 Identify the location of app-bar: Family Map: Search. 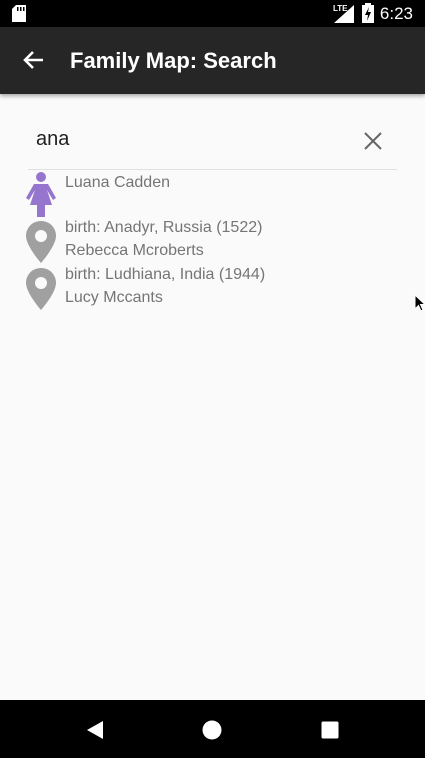
(212, 60).